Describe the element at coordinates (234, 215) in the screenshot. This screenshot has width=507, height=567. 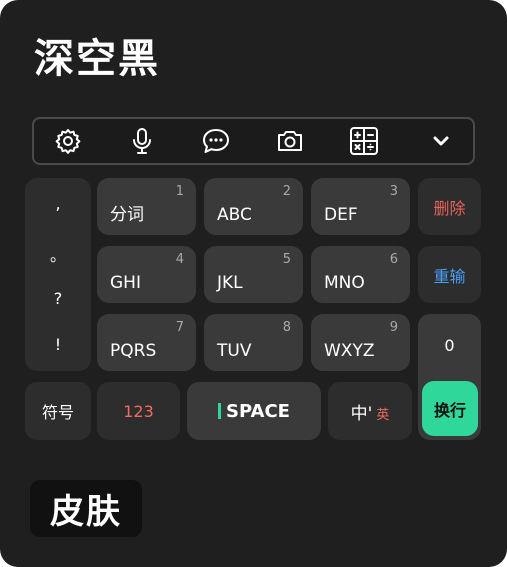
I see `key-label: ABC` at that location.